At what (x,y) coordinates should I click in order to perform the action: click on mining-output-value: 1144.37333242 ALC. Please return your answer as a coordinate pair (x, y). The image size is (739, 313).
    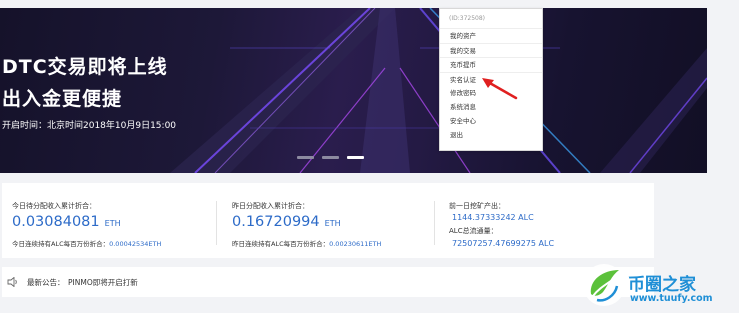
    Looking at the image, I should click on (493, 217).